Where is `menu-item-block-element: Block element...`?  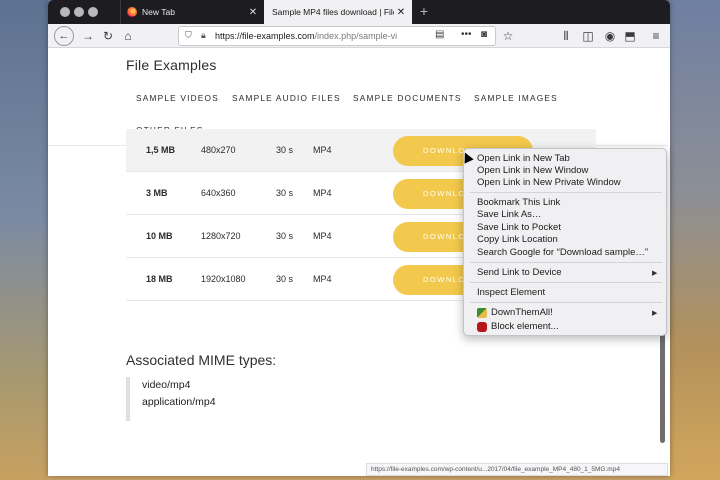
menu-item-block-element: Block element... is located at coordinates (525, 326).